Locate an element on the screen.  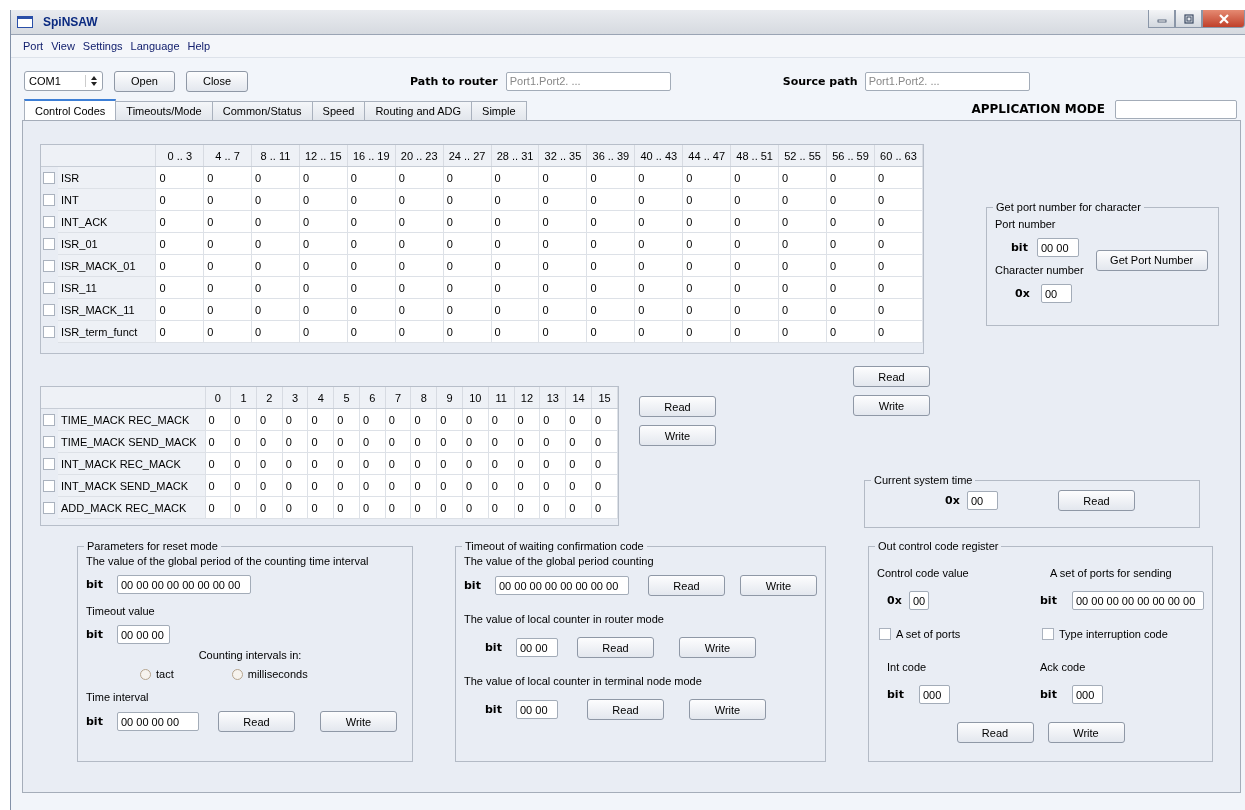
close-button is located at coordinates (1223, 19).